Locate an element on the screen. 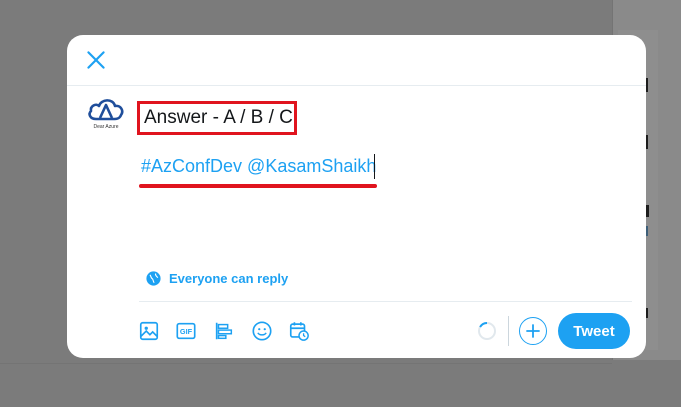 The image size is (681, 407). globe-icon is located at coordinates (153, 278).